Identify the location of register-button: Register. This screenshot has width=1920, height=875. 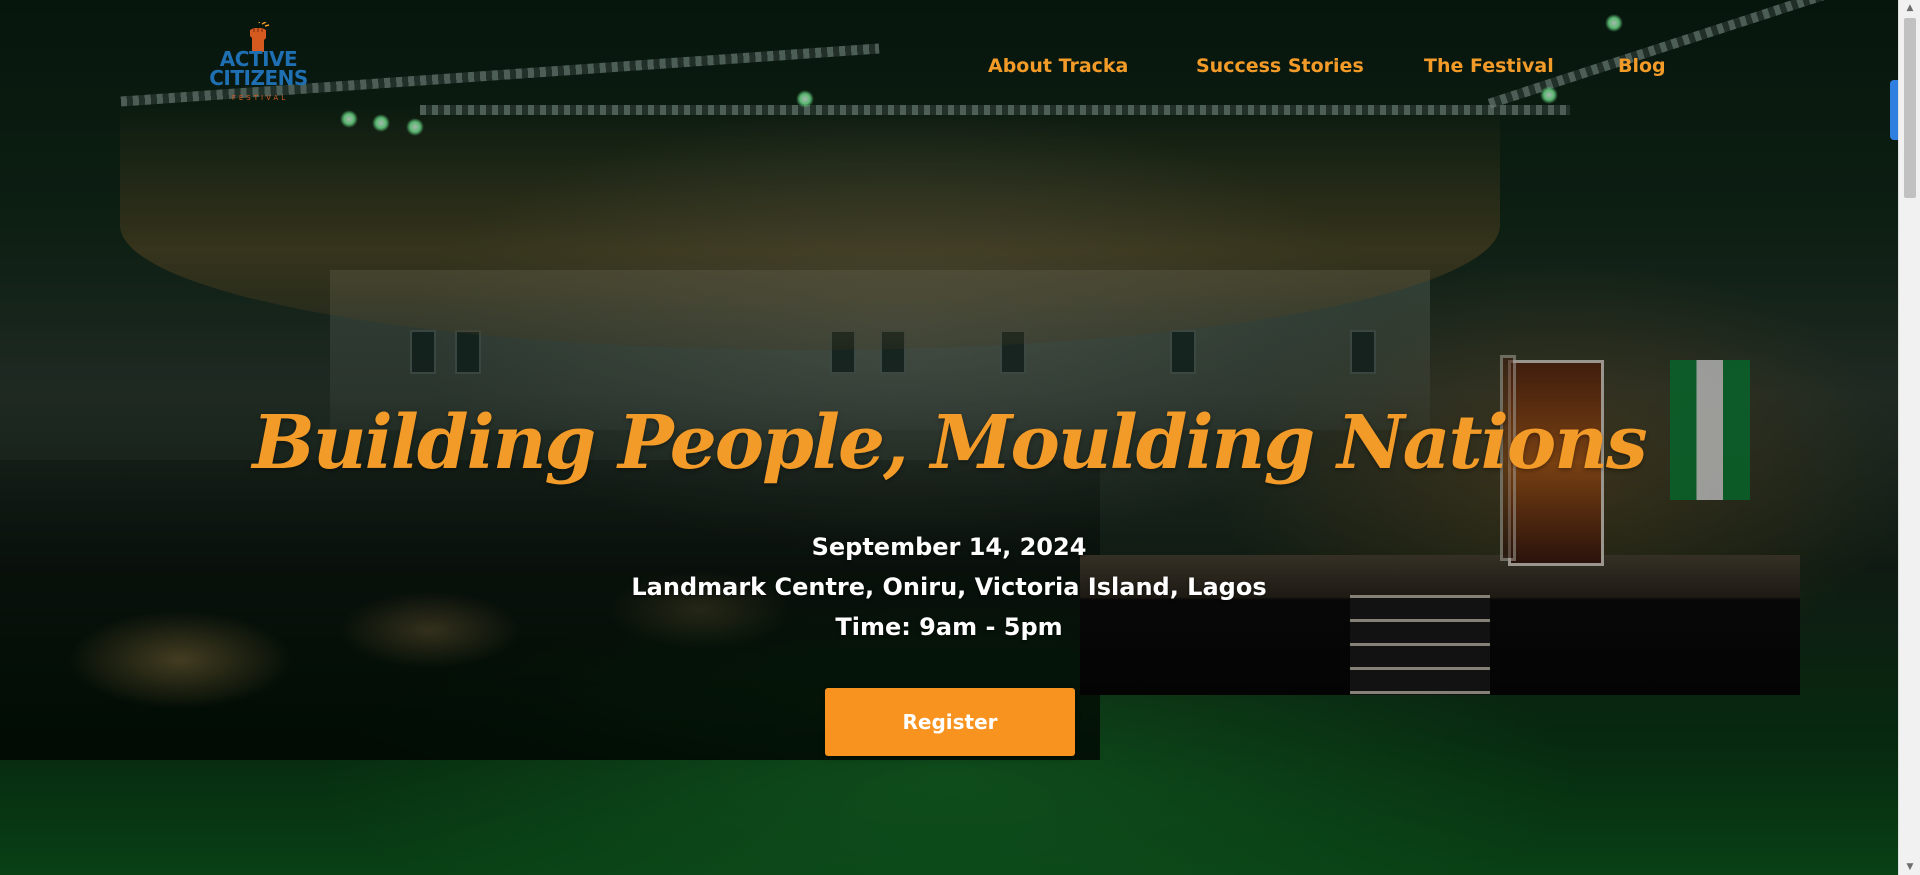
(950, 722).